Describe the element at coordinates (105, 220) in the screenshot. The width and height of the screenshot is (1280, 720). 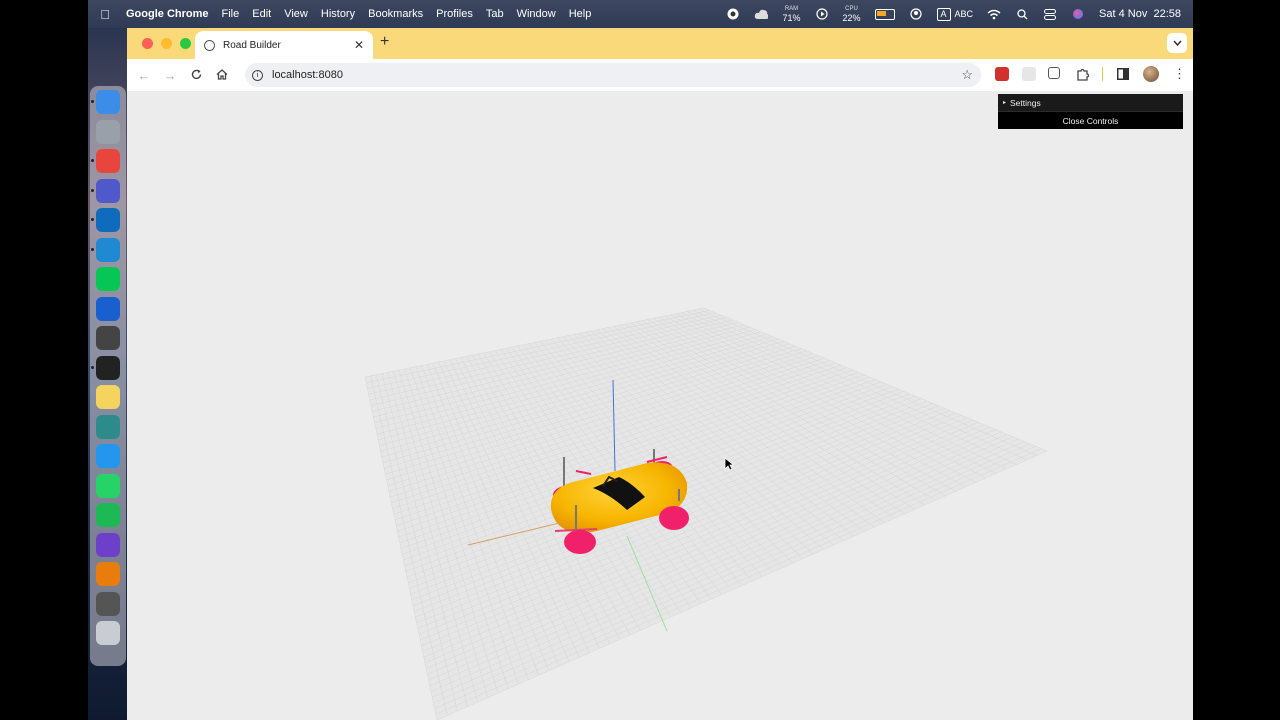
I see `dock-outlook-icon` at that location.